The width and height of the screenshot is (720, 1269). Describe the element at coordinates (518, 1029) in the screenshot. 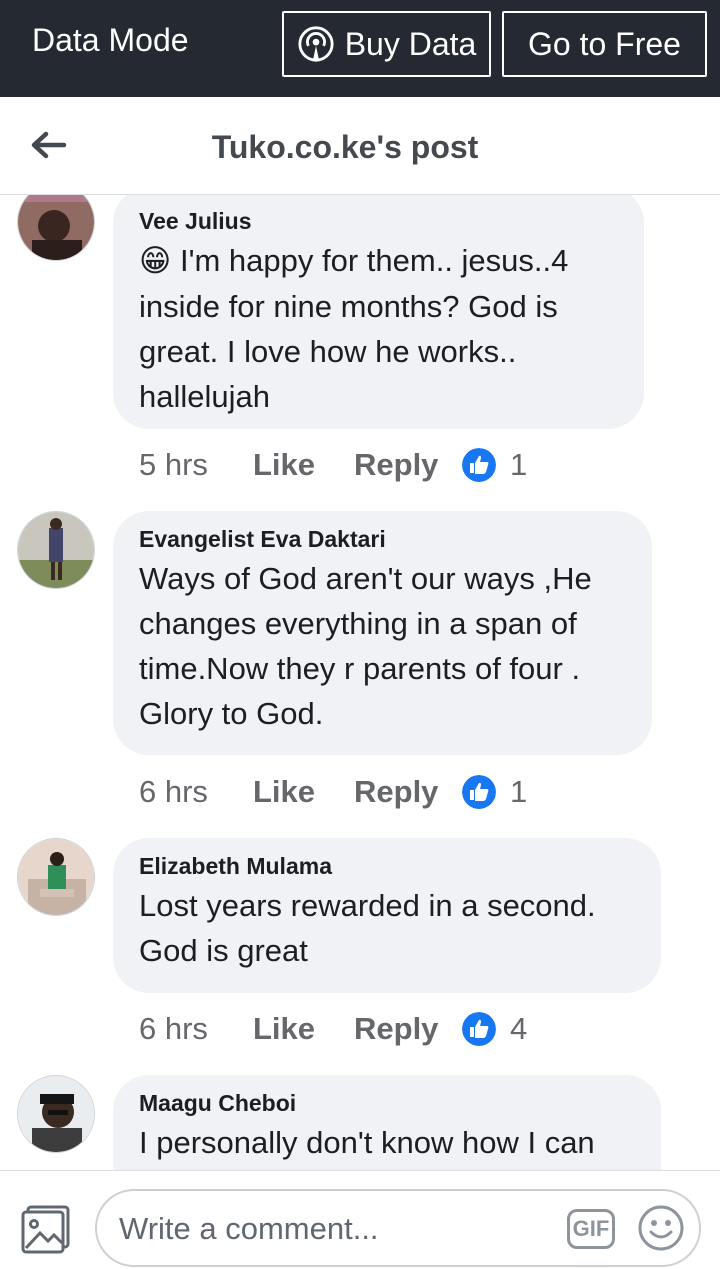

I see `like-count: 4` at that location.